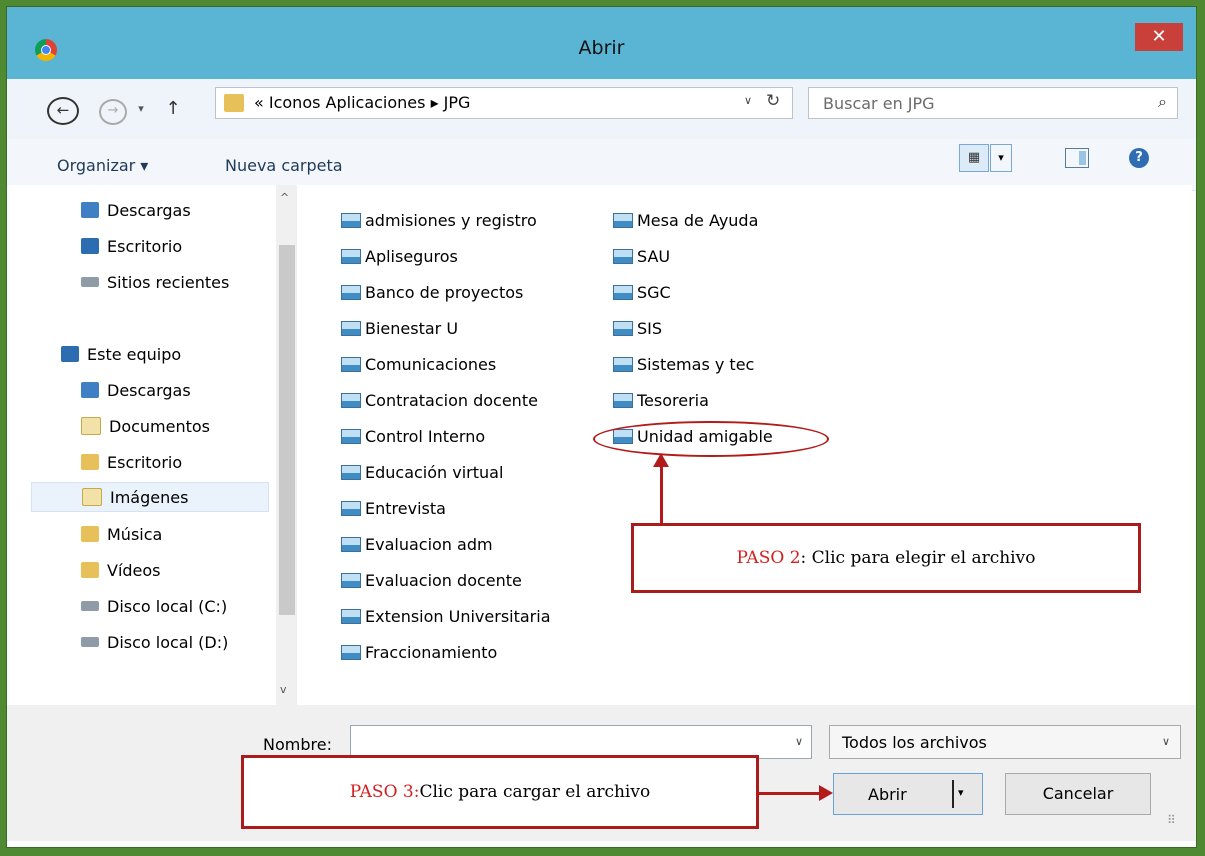 Image resolution: width=1205 pixels, height=856 pixels. Describe the element at coordinates (1166, 741) in the screenshot. I see `filetype-dropdown-icon: ∨` at that location.